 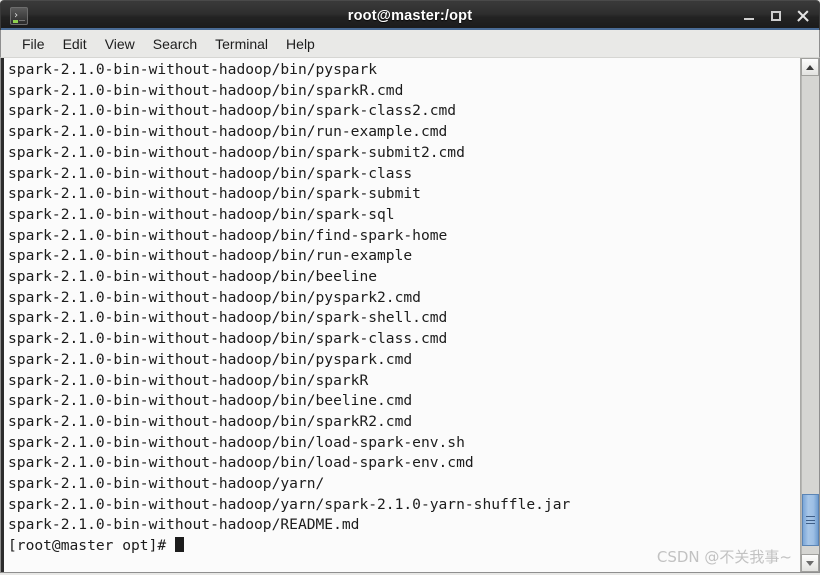 I want to click on terminal-cursor, so click(x=179, y=545).